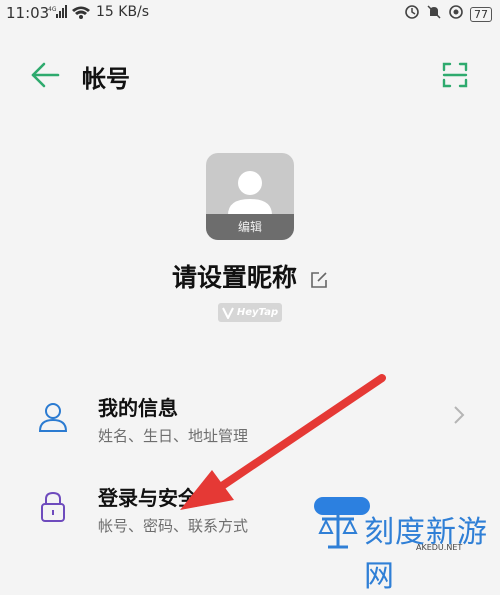  Describe the element at coordinates (456, 14) in the screenshot. I see `vibrate-icon` at that location.